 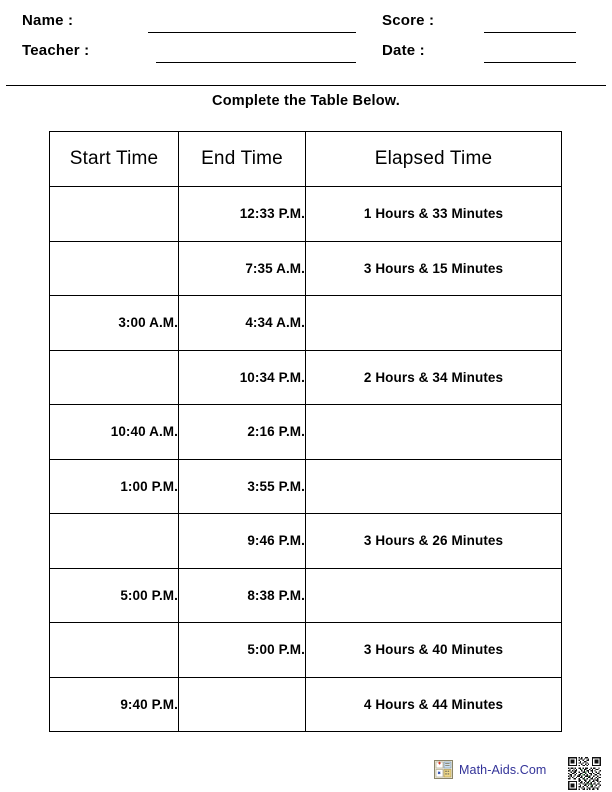 What do you see at coordinates (242, 323) in the screenshot?
I see `cell-end-time: 4:34 A.M.` at bounding box center [242, 323].